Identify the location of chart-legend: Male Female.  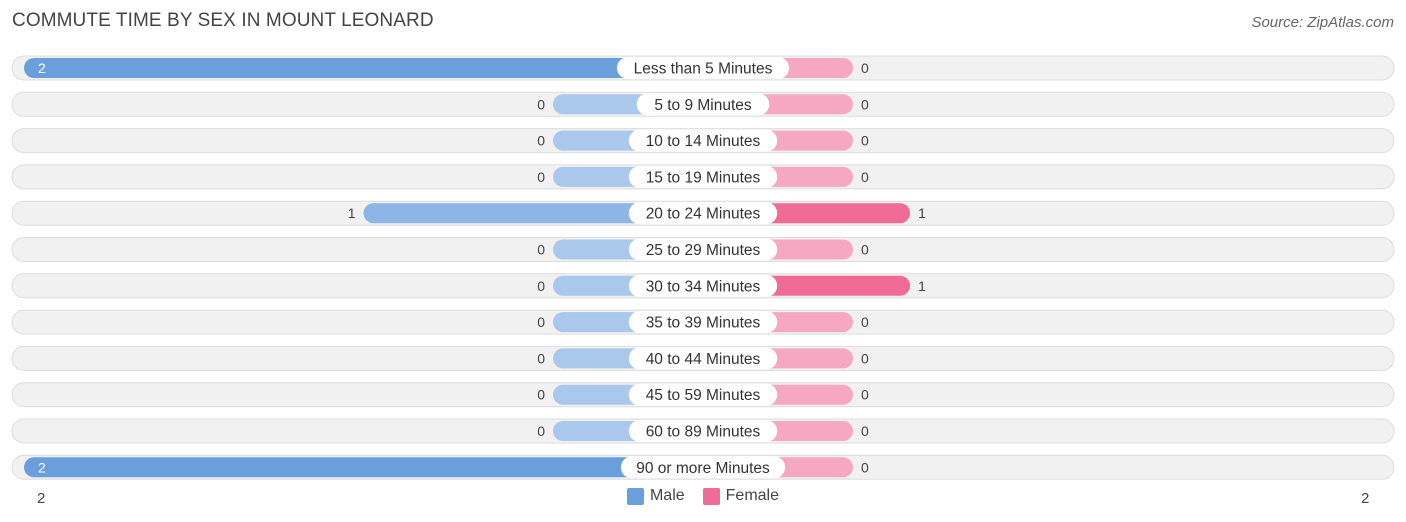
(703, 496).